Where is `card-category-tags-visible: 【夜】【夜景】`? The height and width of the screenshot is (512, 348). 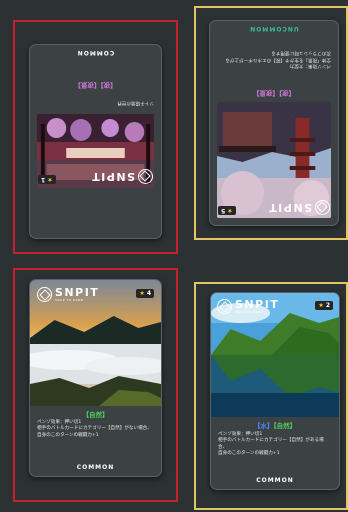
card-category-tags-visible: 【夜】【夜景】 is located at coordinates (274, 93).